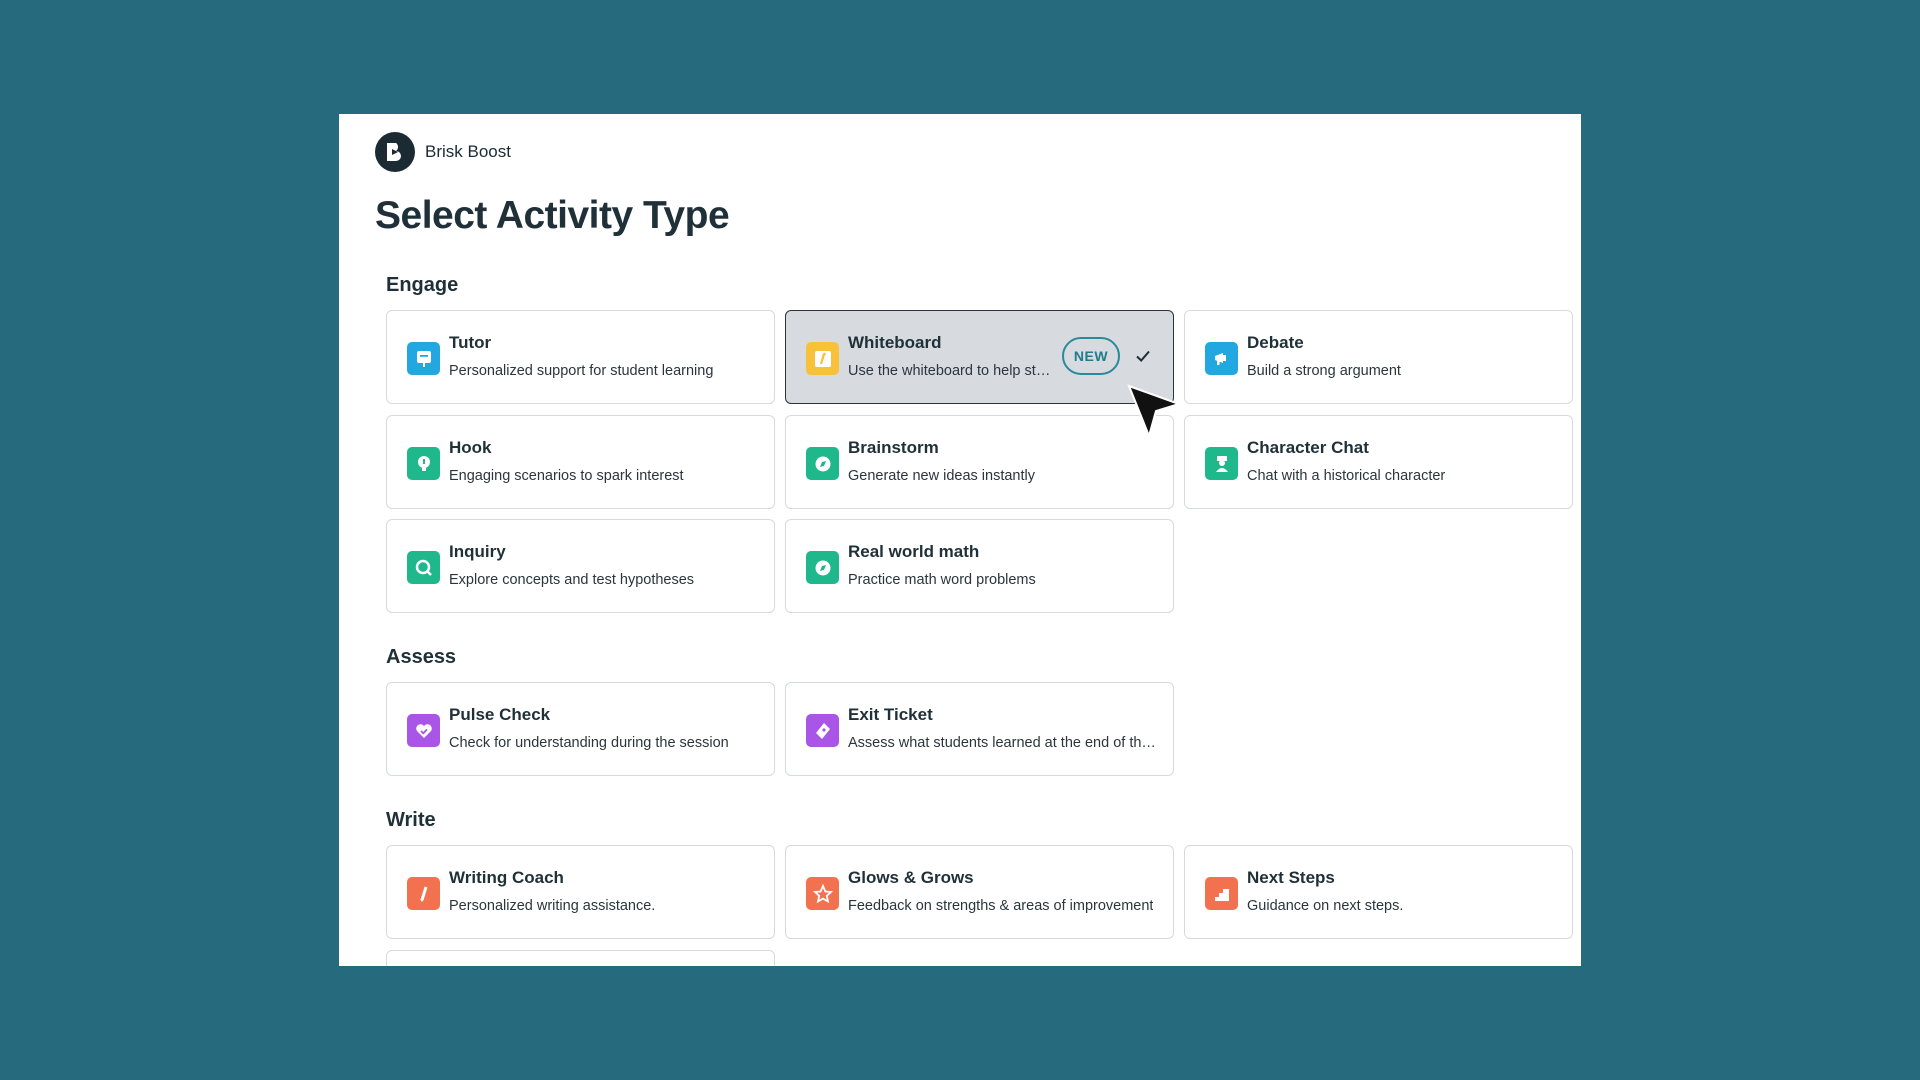 The width and height of the screenshot is (1920, 1080). I want to click on card-title: Tutor, so click(470, 342).